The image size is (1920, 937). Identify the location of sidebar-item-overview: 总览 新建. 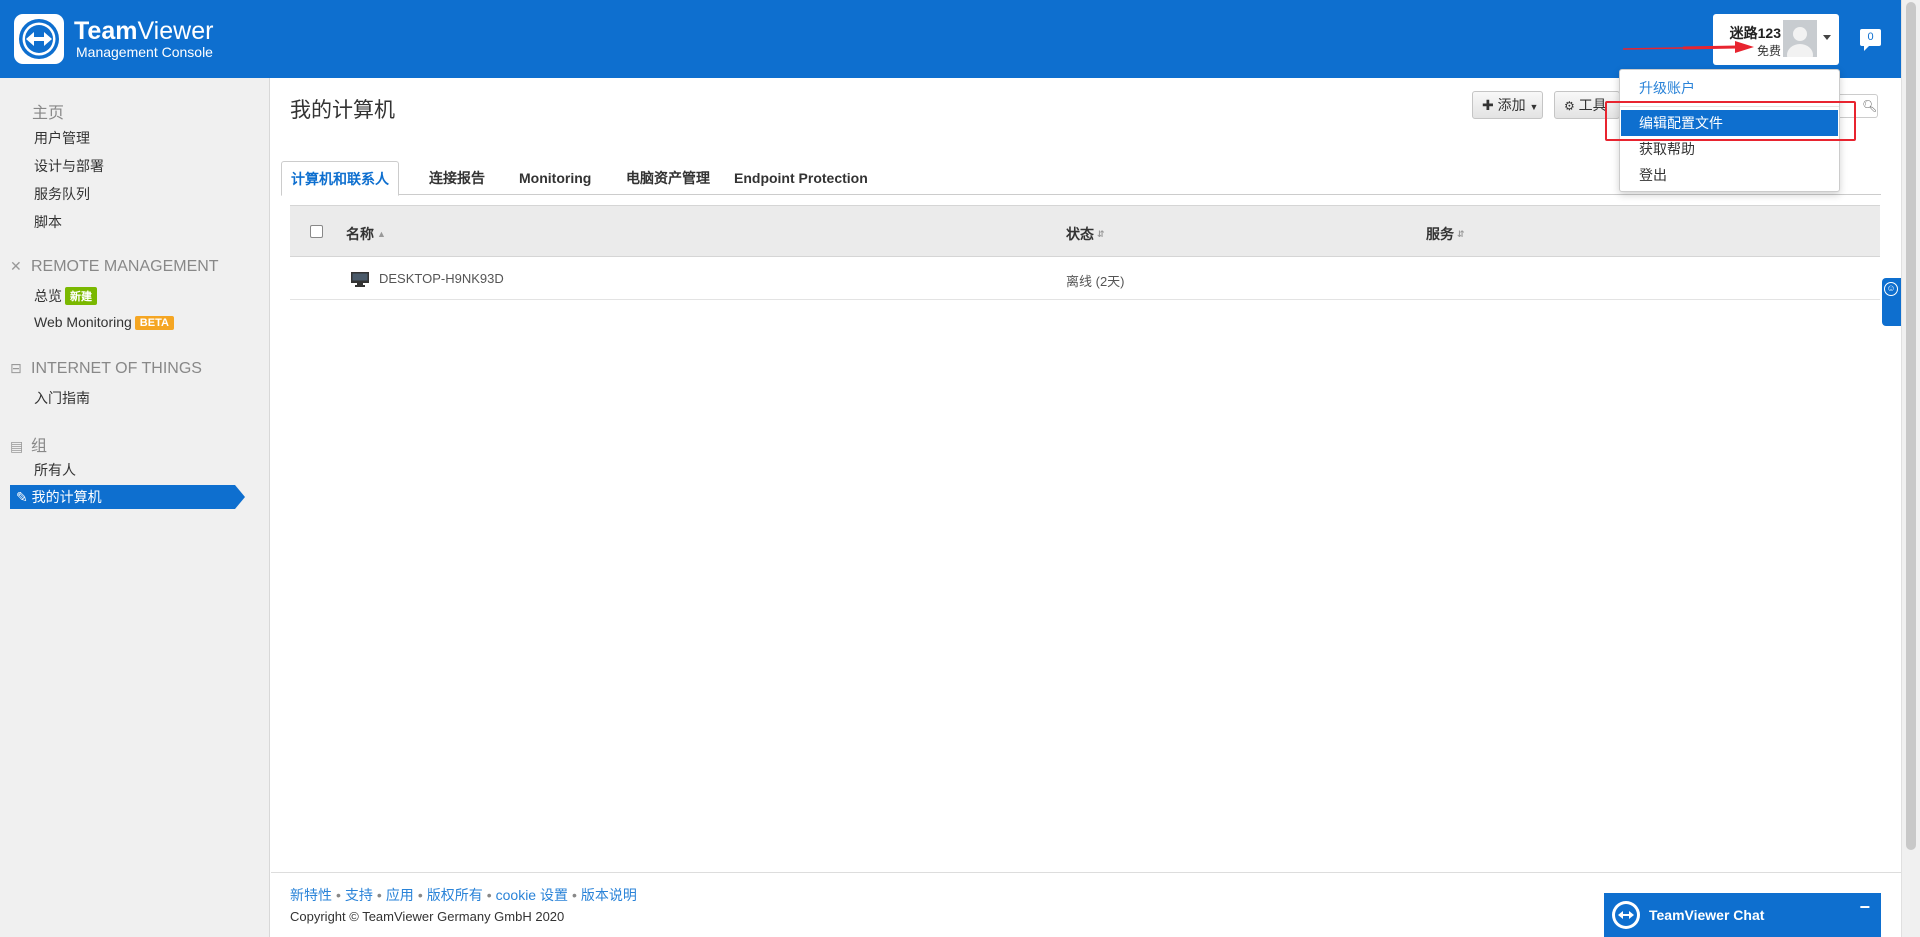
(65, 296).